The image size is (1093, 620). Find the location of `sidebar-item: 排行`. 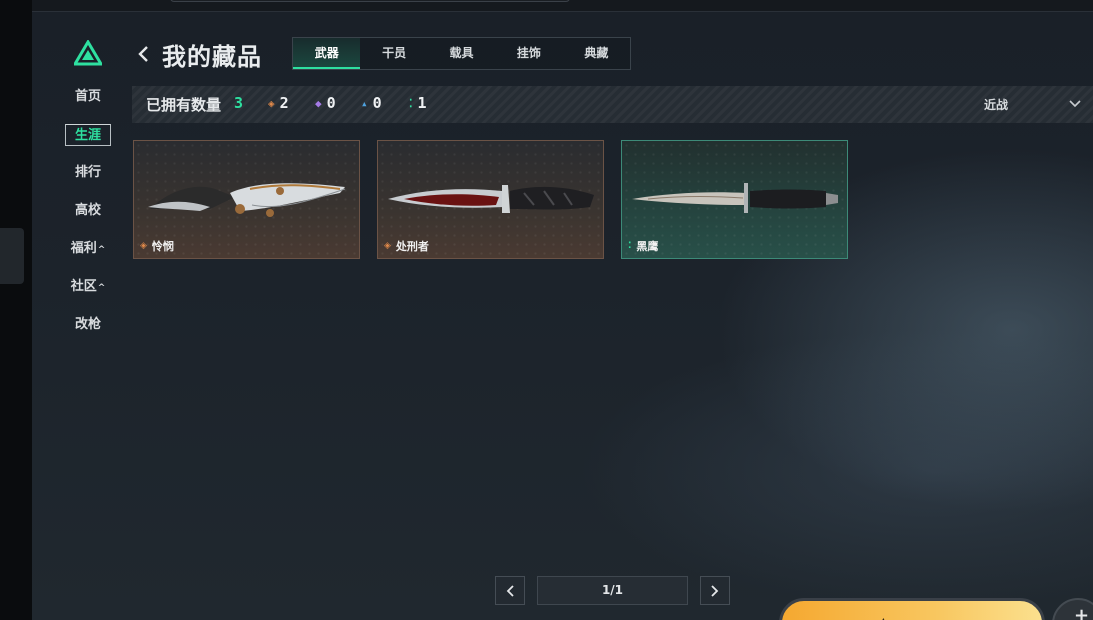

sidebar-item: 排行 is located at coordinates (88, 173).